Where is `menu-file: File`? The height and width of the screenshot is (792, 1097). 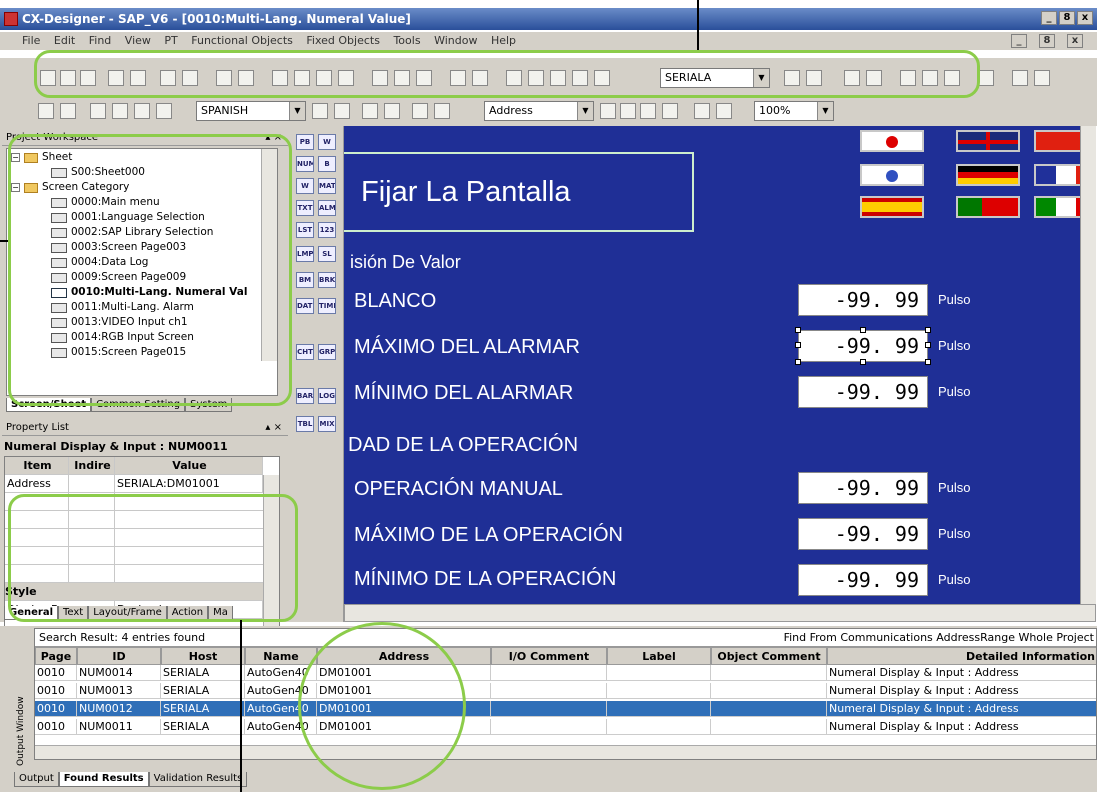 menu-file: File is located at coordinates (31, 40).